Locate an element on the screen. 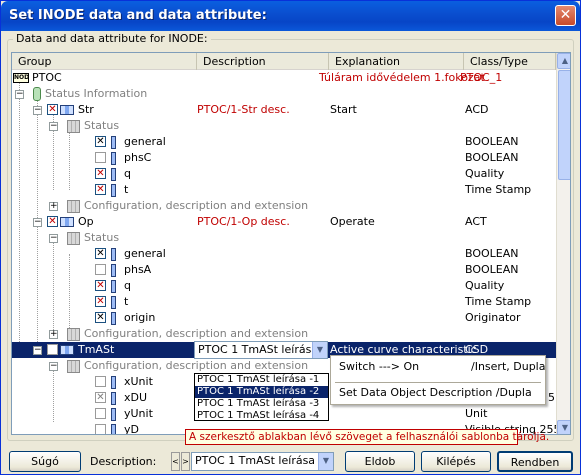 This screenshot has height=475, width=581. title-bar: Set INODE data and data attribute: ✕ is located at coordinates (290, 16).